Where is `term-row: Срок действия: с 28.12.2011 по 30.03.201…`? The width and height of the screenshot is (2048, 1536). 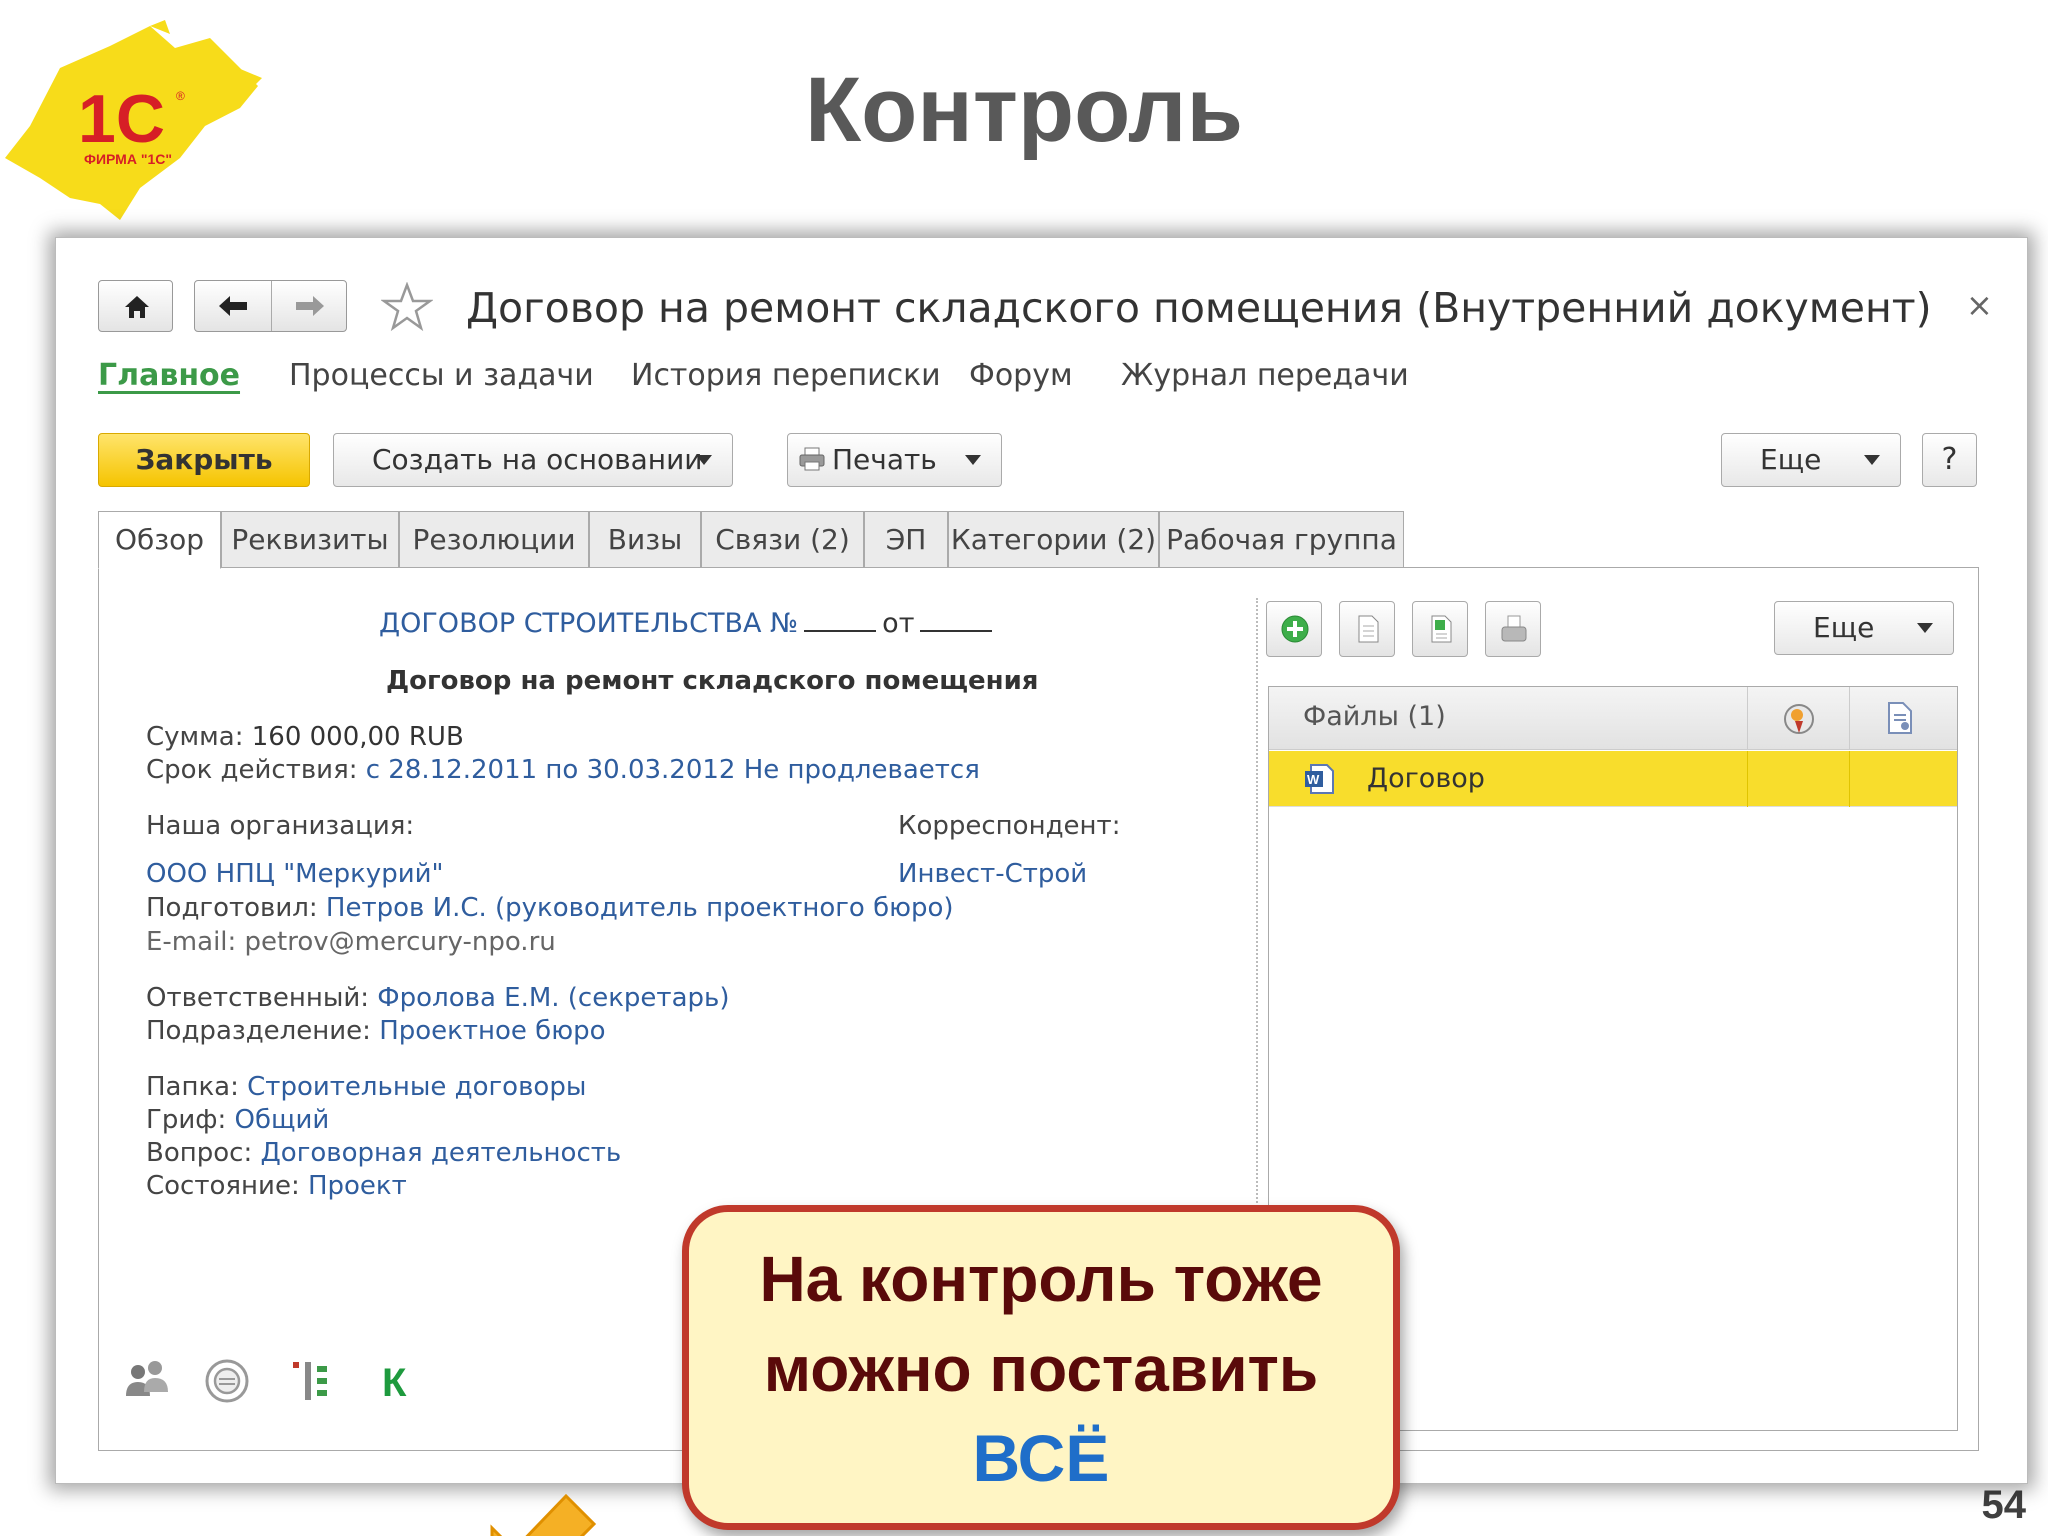 term-row: Срок действия: с 28.12.2011 по 30.03.201… is located at coordinates (563, 770).